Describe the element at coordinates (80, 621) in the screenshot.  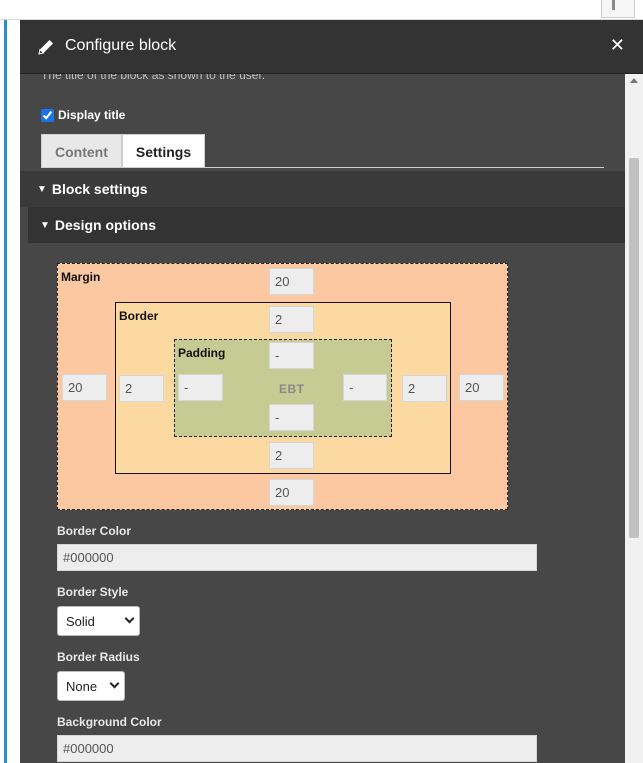
I see `border-style-value: Solid` at that location.